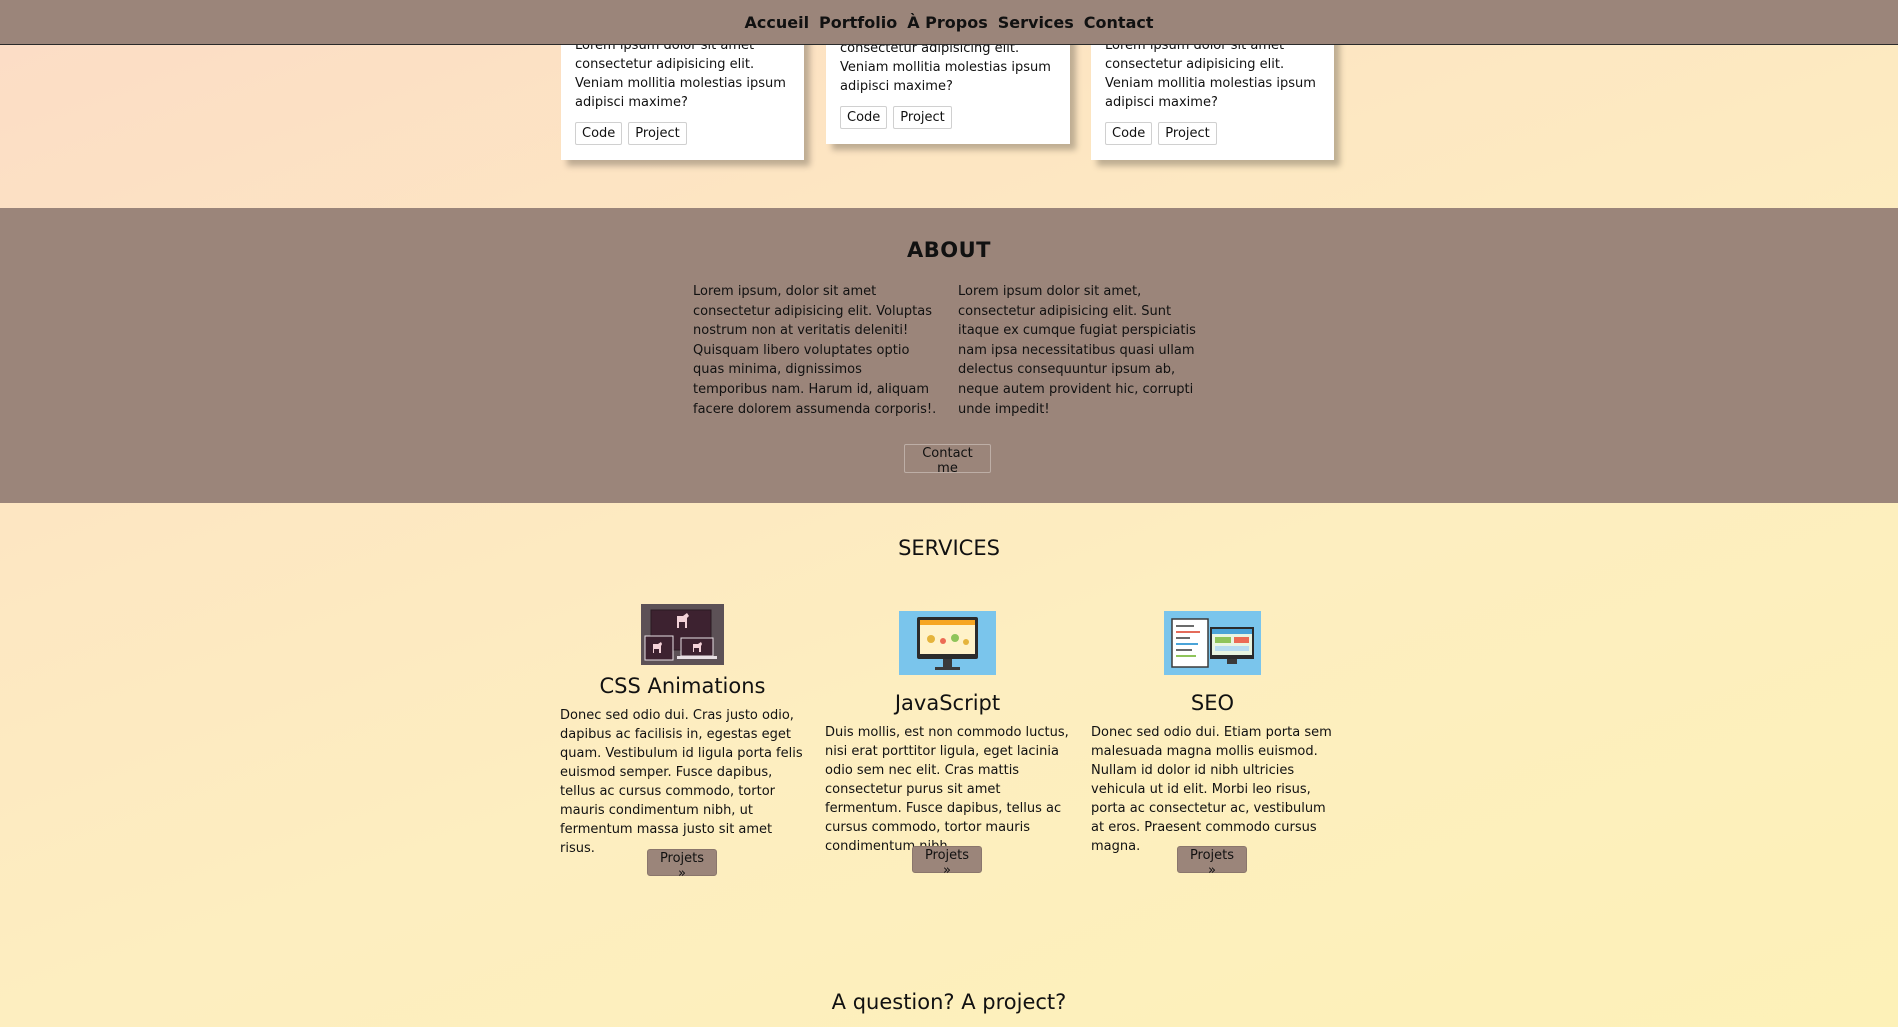 This screenshot has width=1898, height=1027. What do you see at coordinates (776, 22) in the screenshot?
I see `nav-item-accueil: Accueil` at bounding box center [776, 22].